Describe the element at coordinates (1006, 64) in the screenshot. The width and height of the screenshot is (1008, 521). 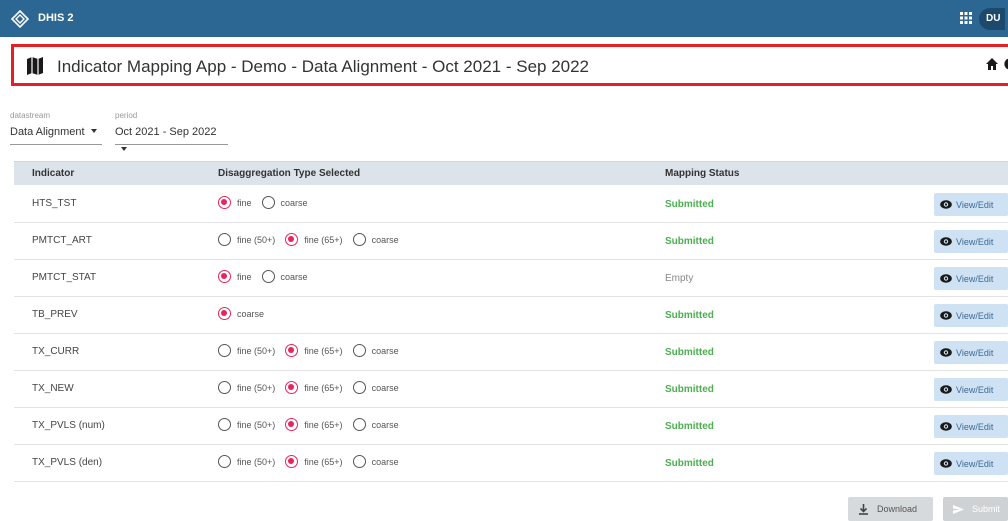
I see `help-icon: ?` at that location.